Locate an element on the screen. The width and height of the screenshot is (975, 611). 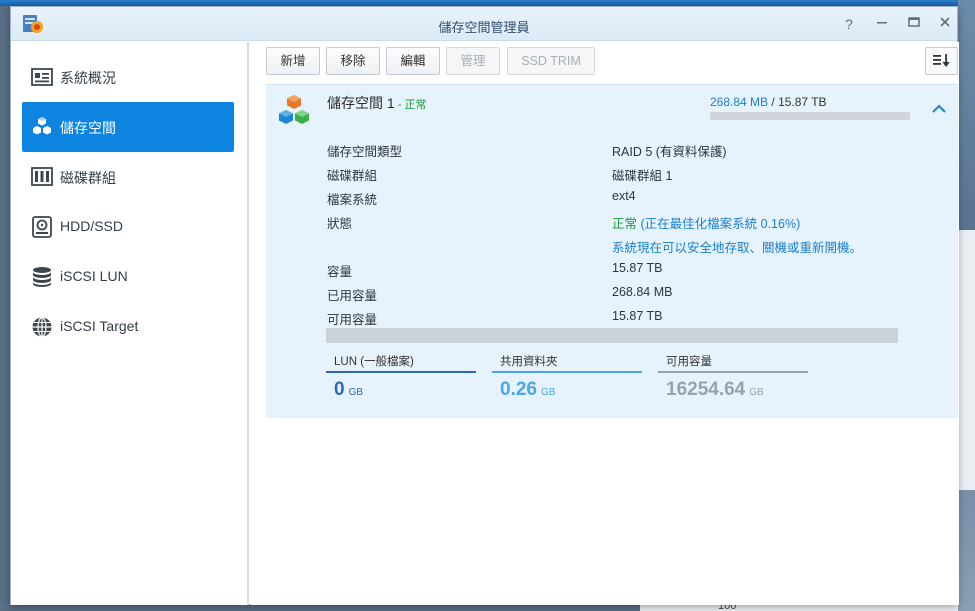
stat-free-number: 16254.64 is located at coordinates (706, 389).